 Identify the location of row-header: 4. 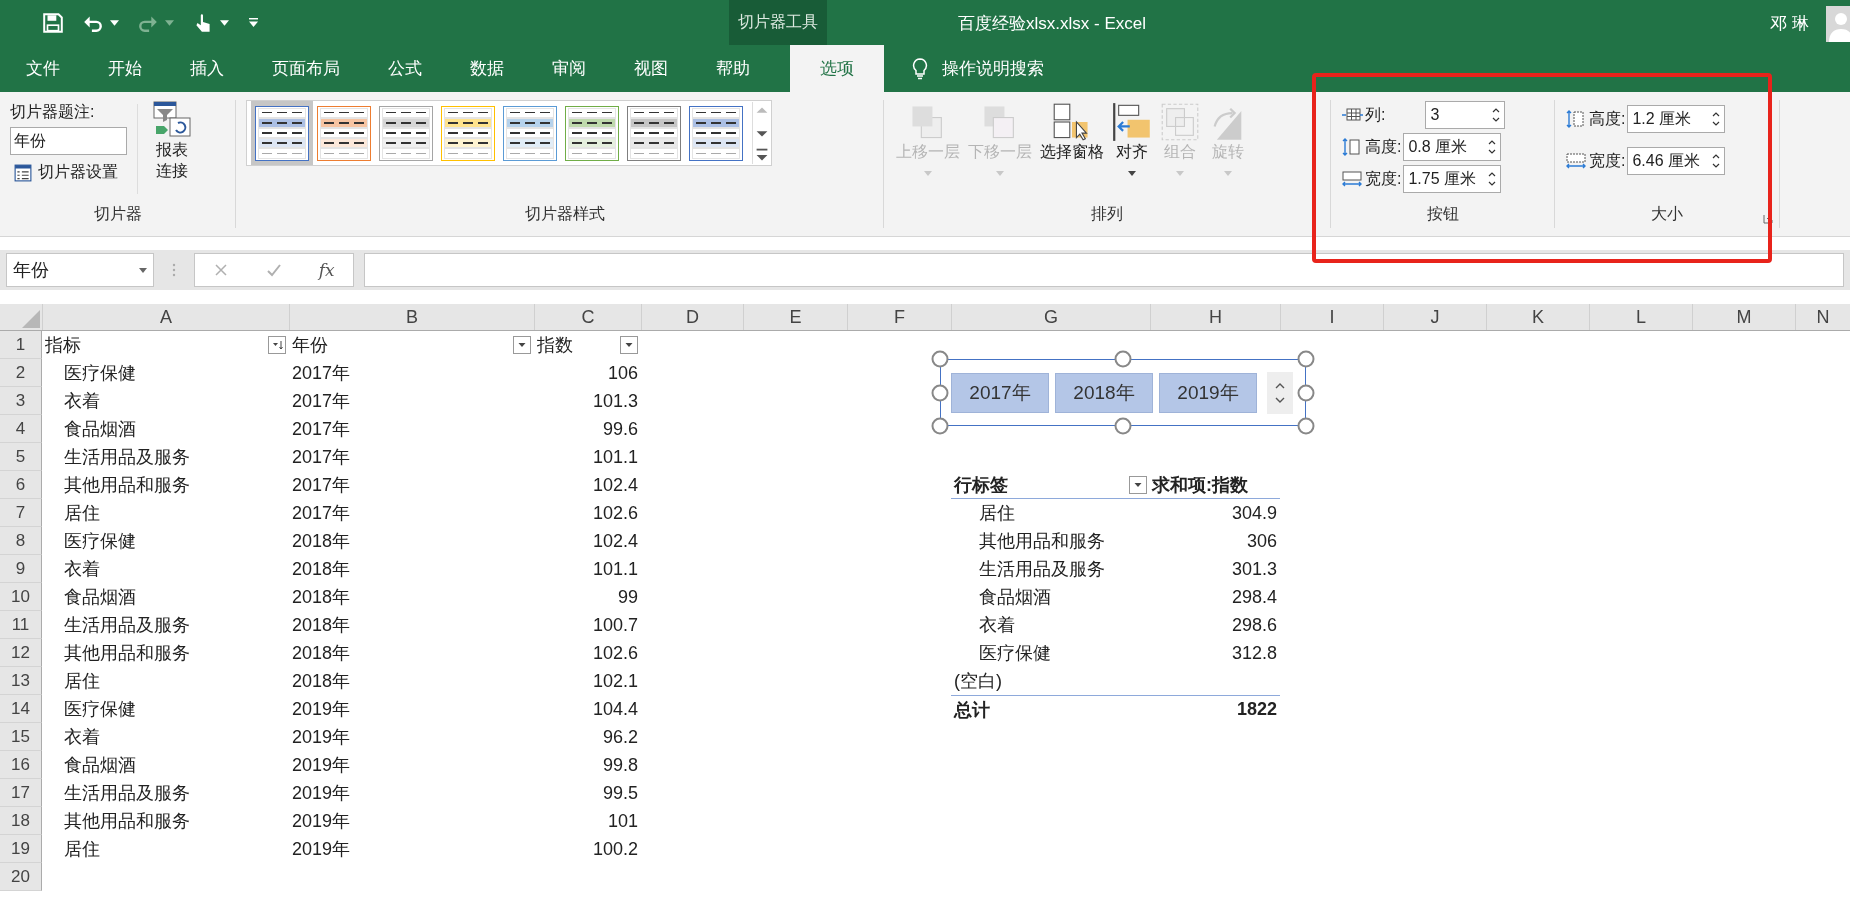
(21, 429).